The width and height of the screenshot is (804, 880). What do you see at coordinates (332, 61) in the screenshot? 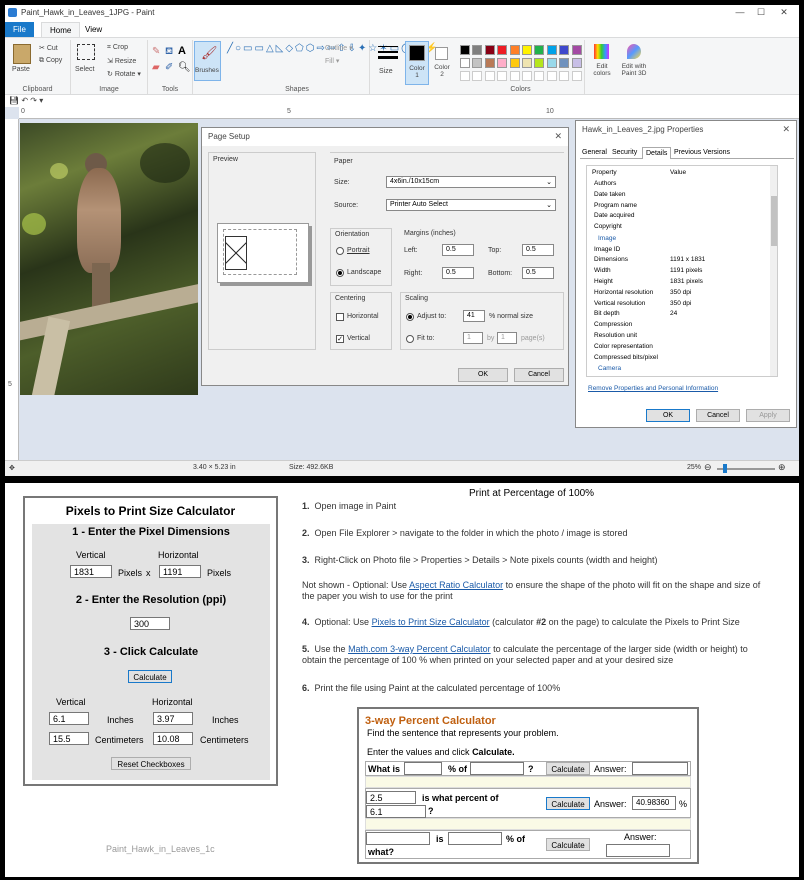
I see `fill-button: Fill ▾` at bounding box center [332, 61].